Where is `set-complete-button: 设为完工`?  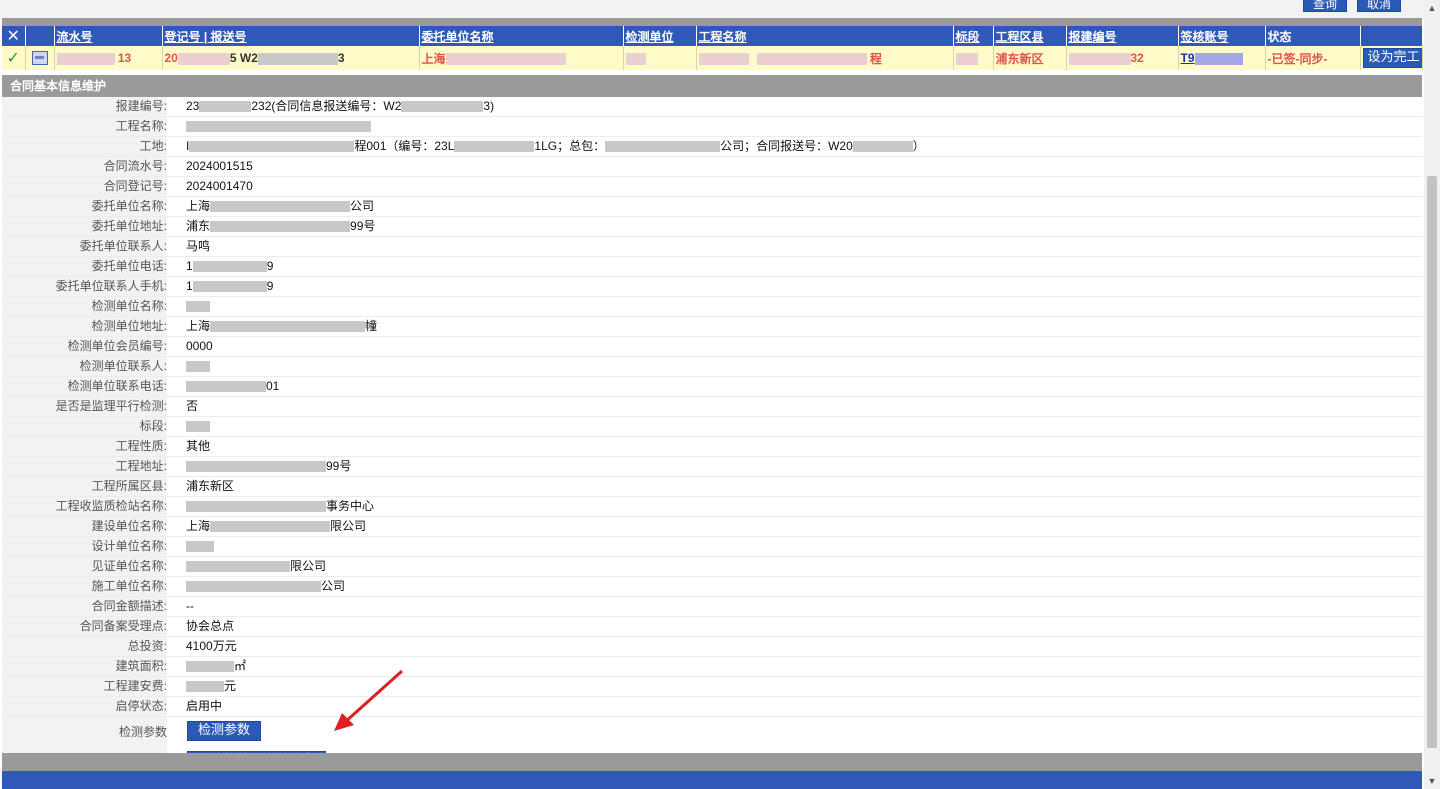
set-complete-button: 设为完工 is located at coordinates (1391, 58).